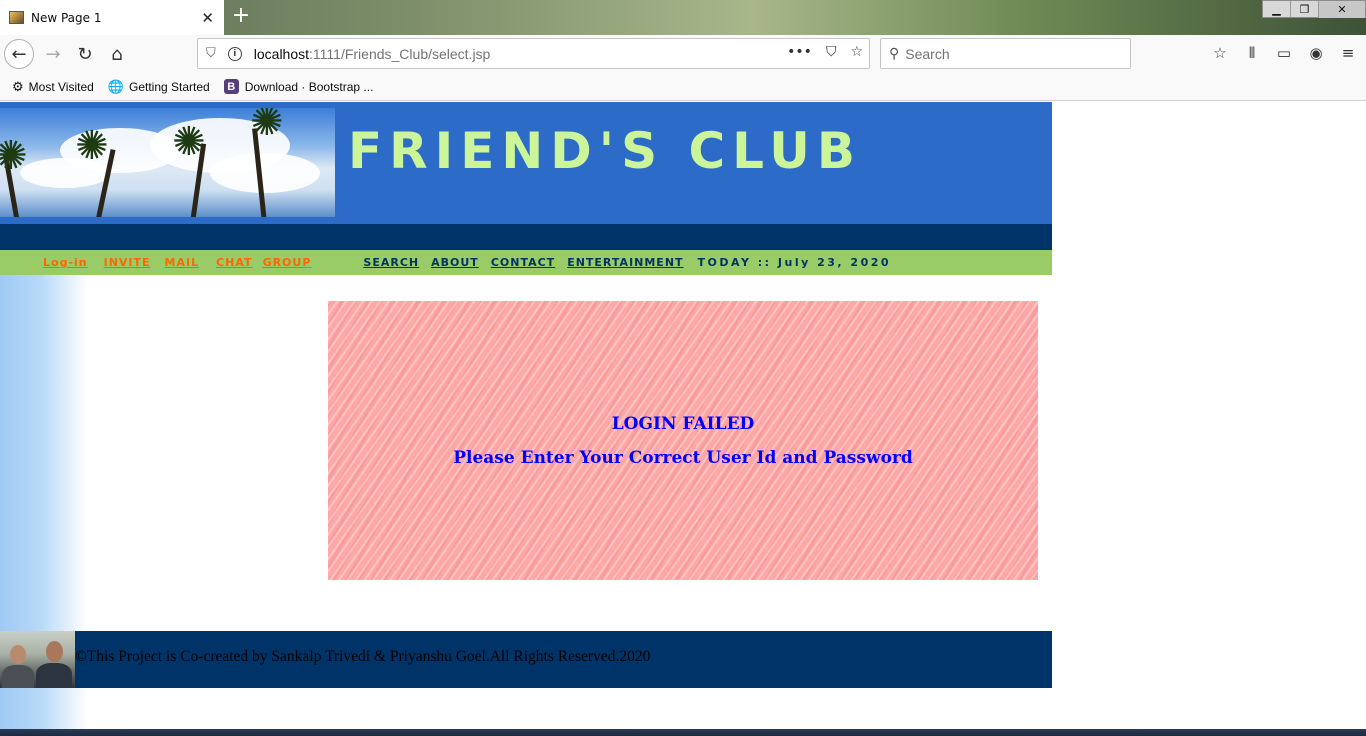 This screenshot has width=1366, height=736. Describe the element at coordinates (211, 53) in the screenshot. I see `tracking-shield-icon: ⛉` at that location.